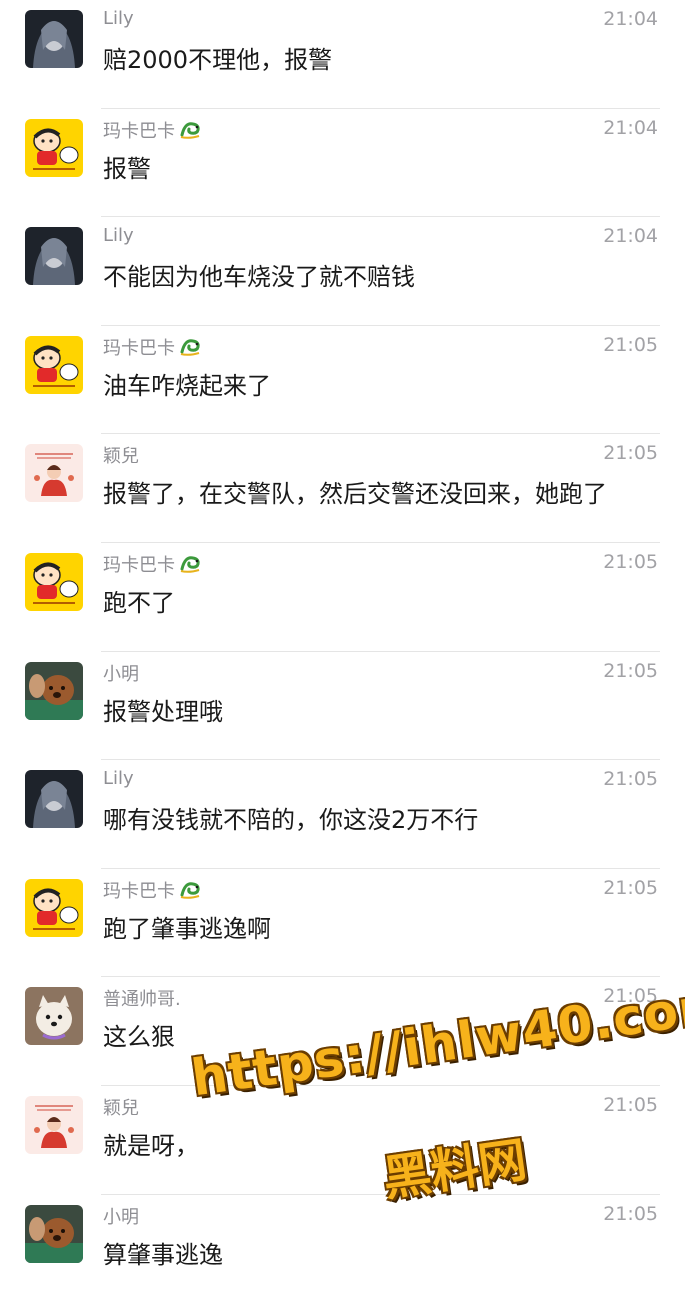 This screenshot has width=685, height=1303. What do you see at coordinates (342, 1140) in the screenshot?
I see `message-item: 颖兒 21:05 就是呀，` at bounding box center [342, 1140].